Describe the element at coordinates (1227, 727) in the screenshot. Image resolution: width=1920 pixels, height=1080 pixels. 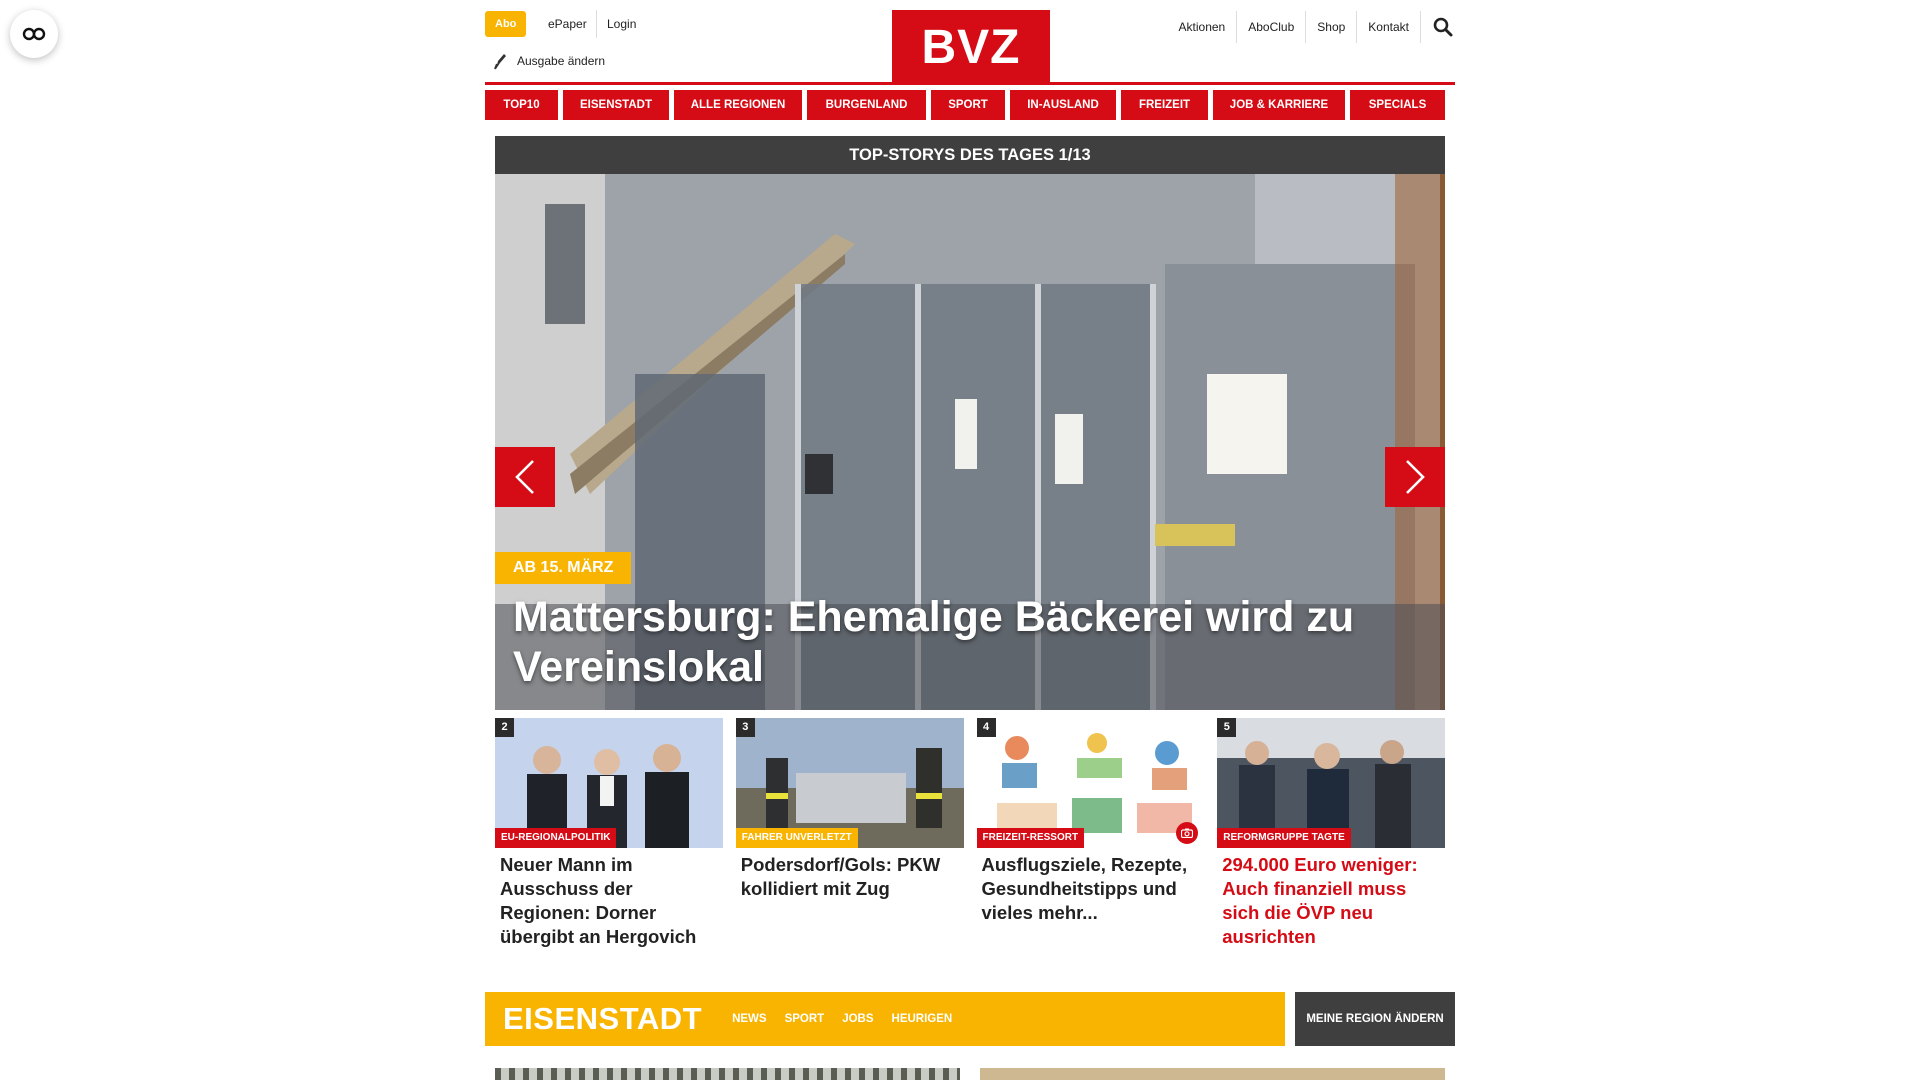
I see `teaser-number: 5` at that location.